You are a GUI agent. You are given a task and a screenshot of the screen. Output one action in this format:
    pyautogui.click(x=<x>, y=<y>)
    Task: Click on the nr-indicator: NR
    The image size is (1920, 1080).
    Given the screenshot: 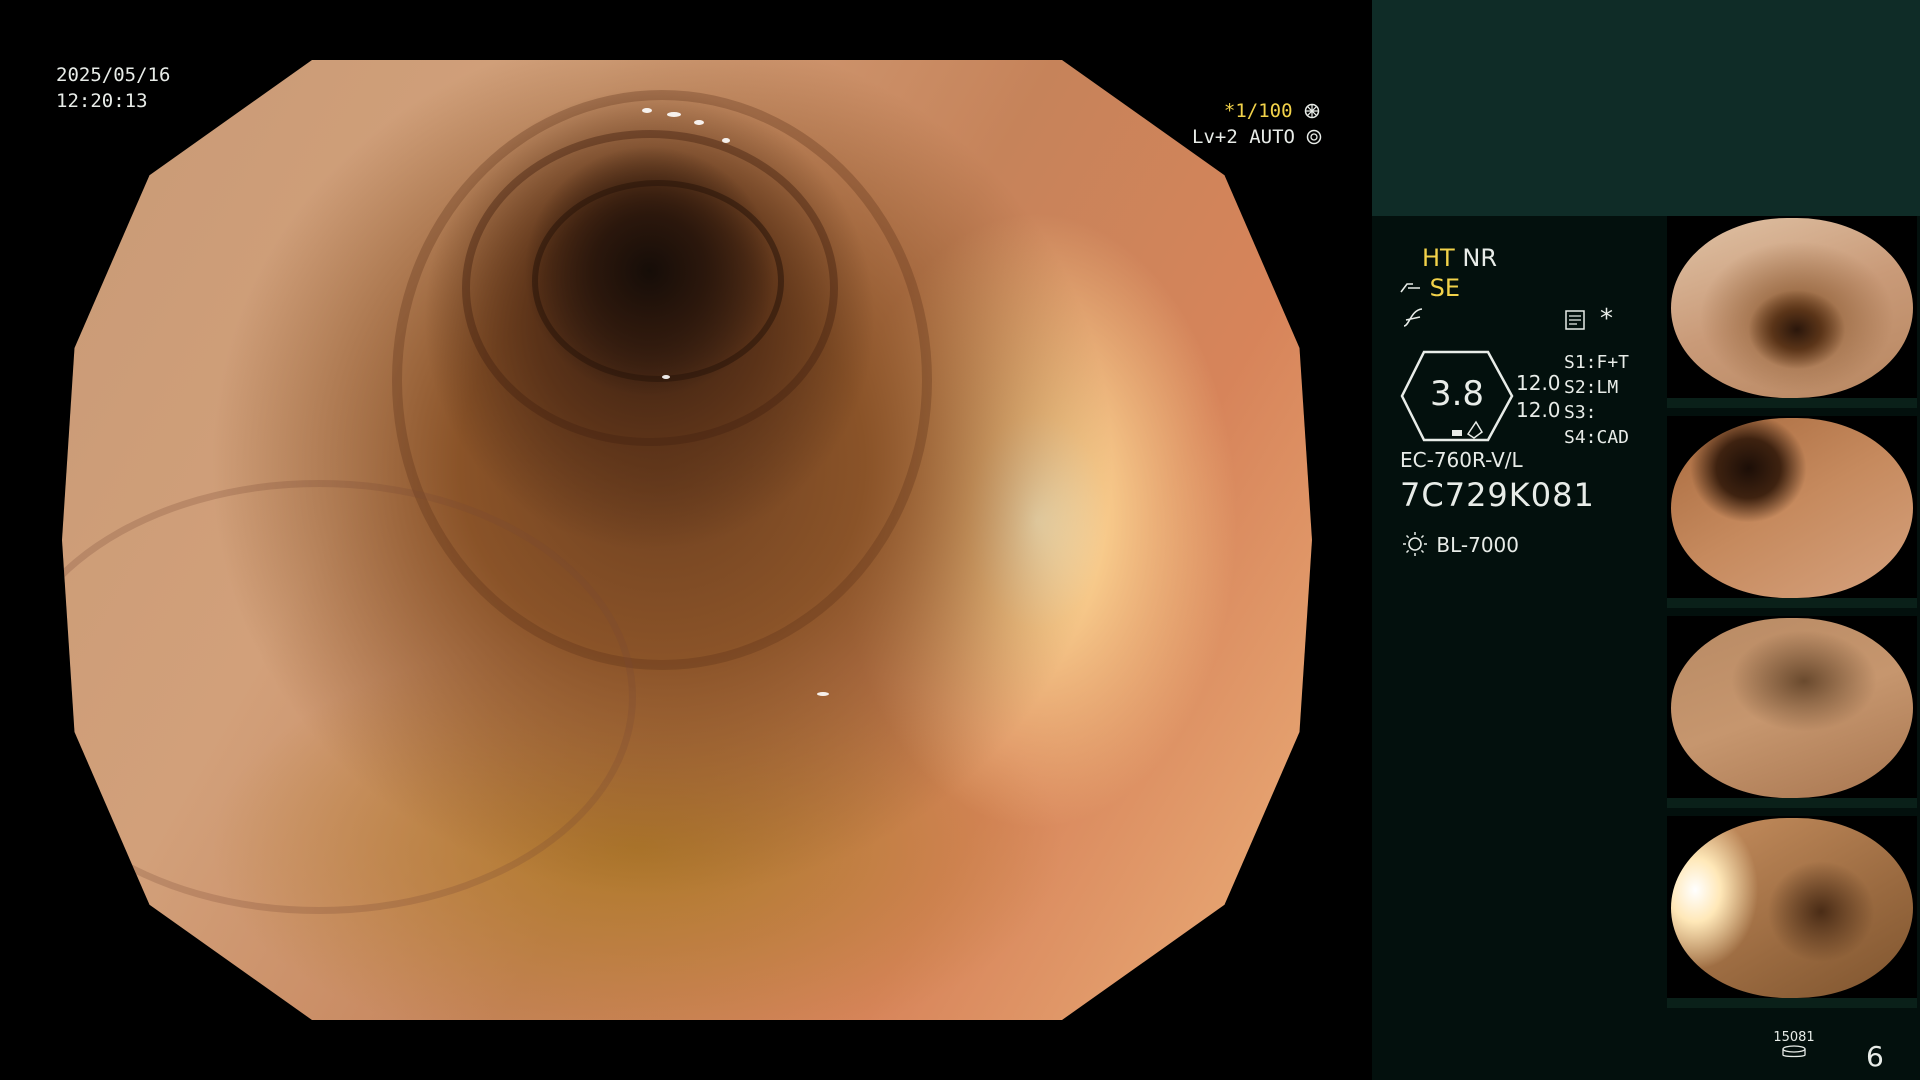 What is the action you would take?
    pyautogui.click(x=1479, y=258)
    